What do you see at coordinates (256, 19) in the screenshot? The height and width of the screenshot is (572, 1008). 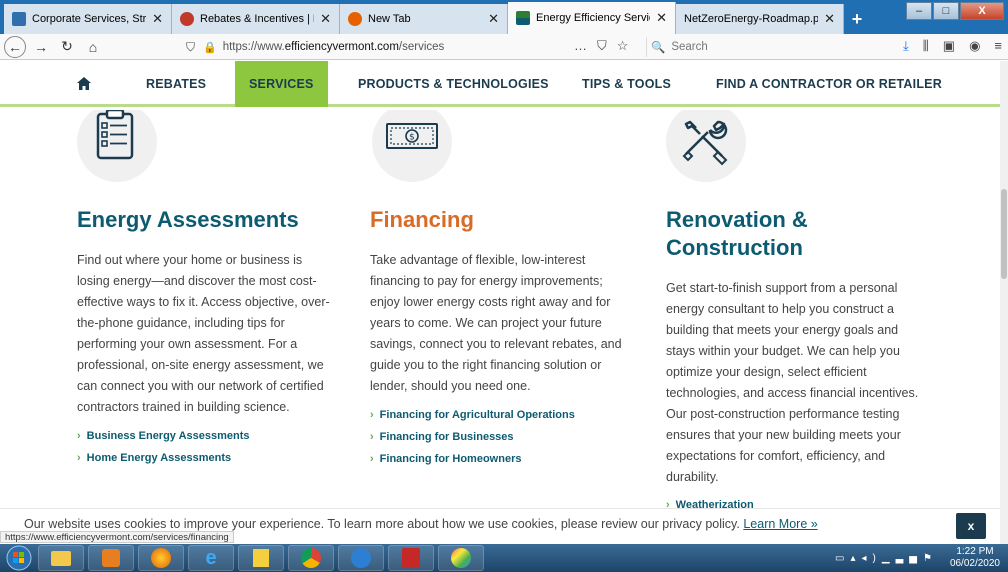 I see `browser-tab: Rebates & Incentives | Burlingt ✕` at bounding box center [256, 19].